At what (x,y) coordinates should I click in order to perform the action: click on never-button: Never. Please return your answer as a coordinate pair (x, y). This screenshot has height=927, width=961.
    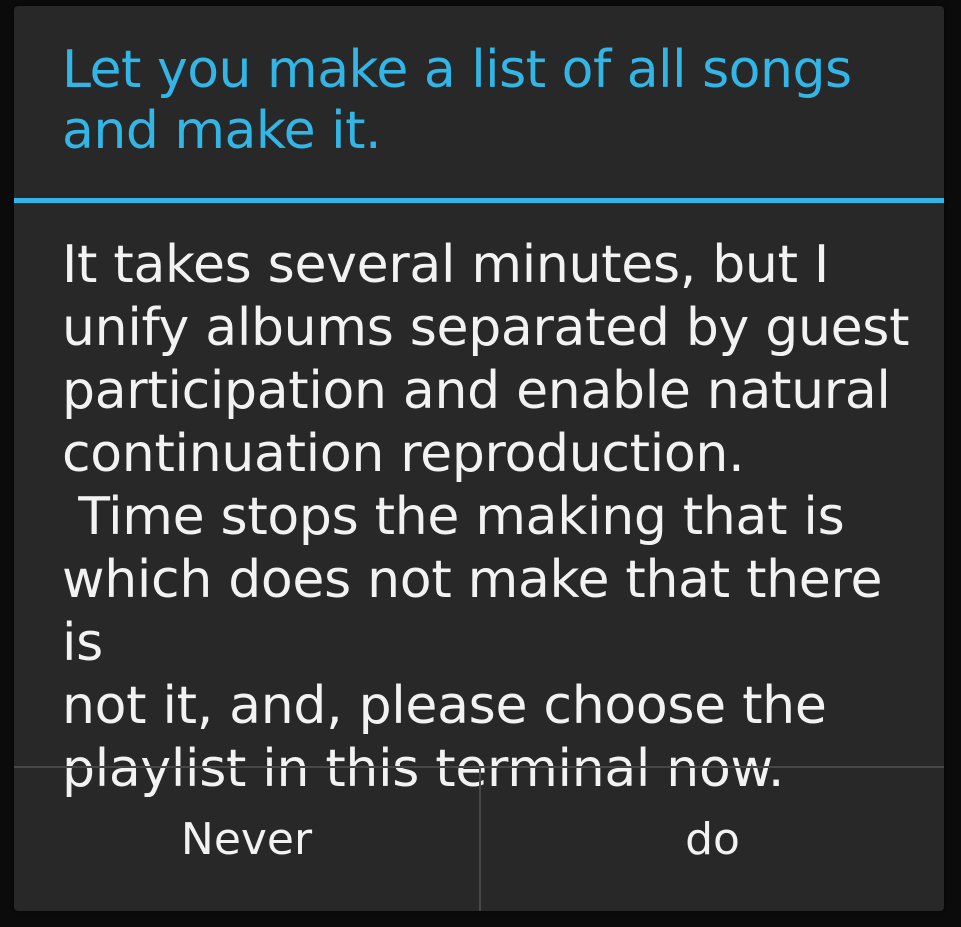
    Looking at the image, I should click on (246, 839).